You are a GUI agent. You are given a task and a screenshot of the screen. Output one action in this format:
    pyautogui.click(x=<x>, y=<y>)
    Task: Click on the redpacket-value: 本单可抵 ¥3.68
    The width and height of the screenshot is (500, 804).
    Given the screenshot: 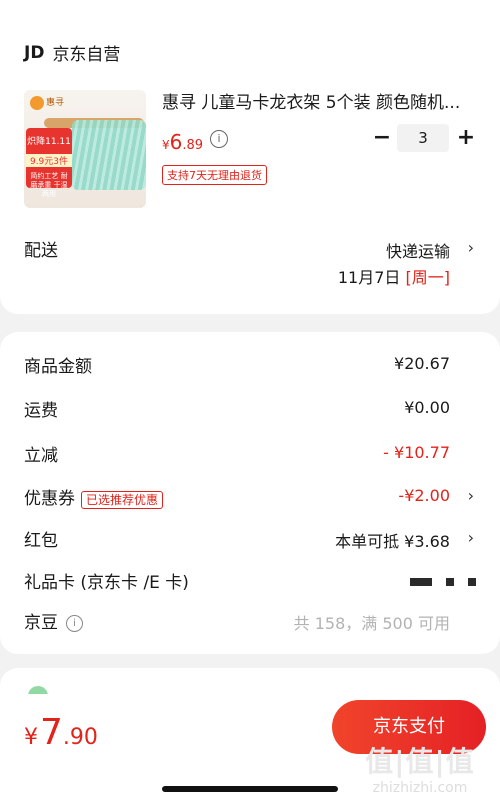 What is the action you would take?
    pyautogui.click(x=392, y=540)
    